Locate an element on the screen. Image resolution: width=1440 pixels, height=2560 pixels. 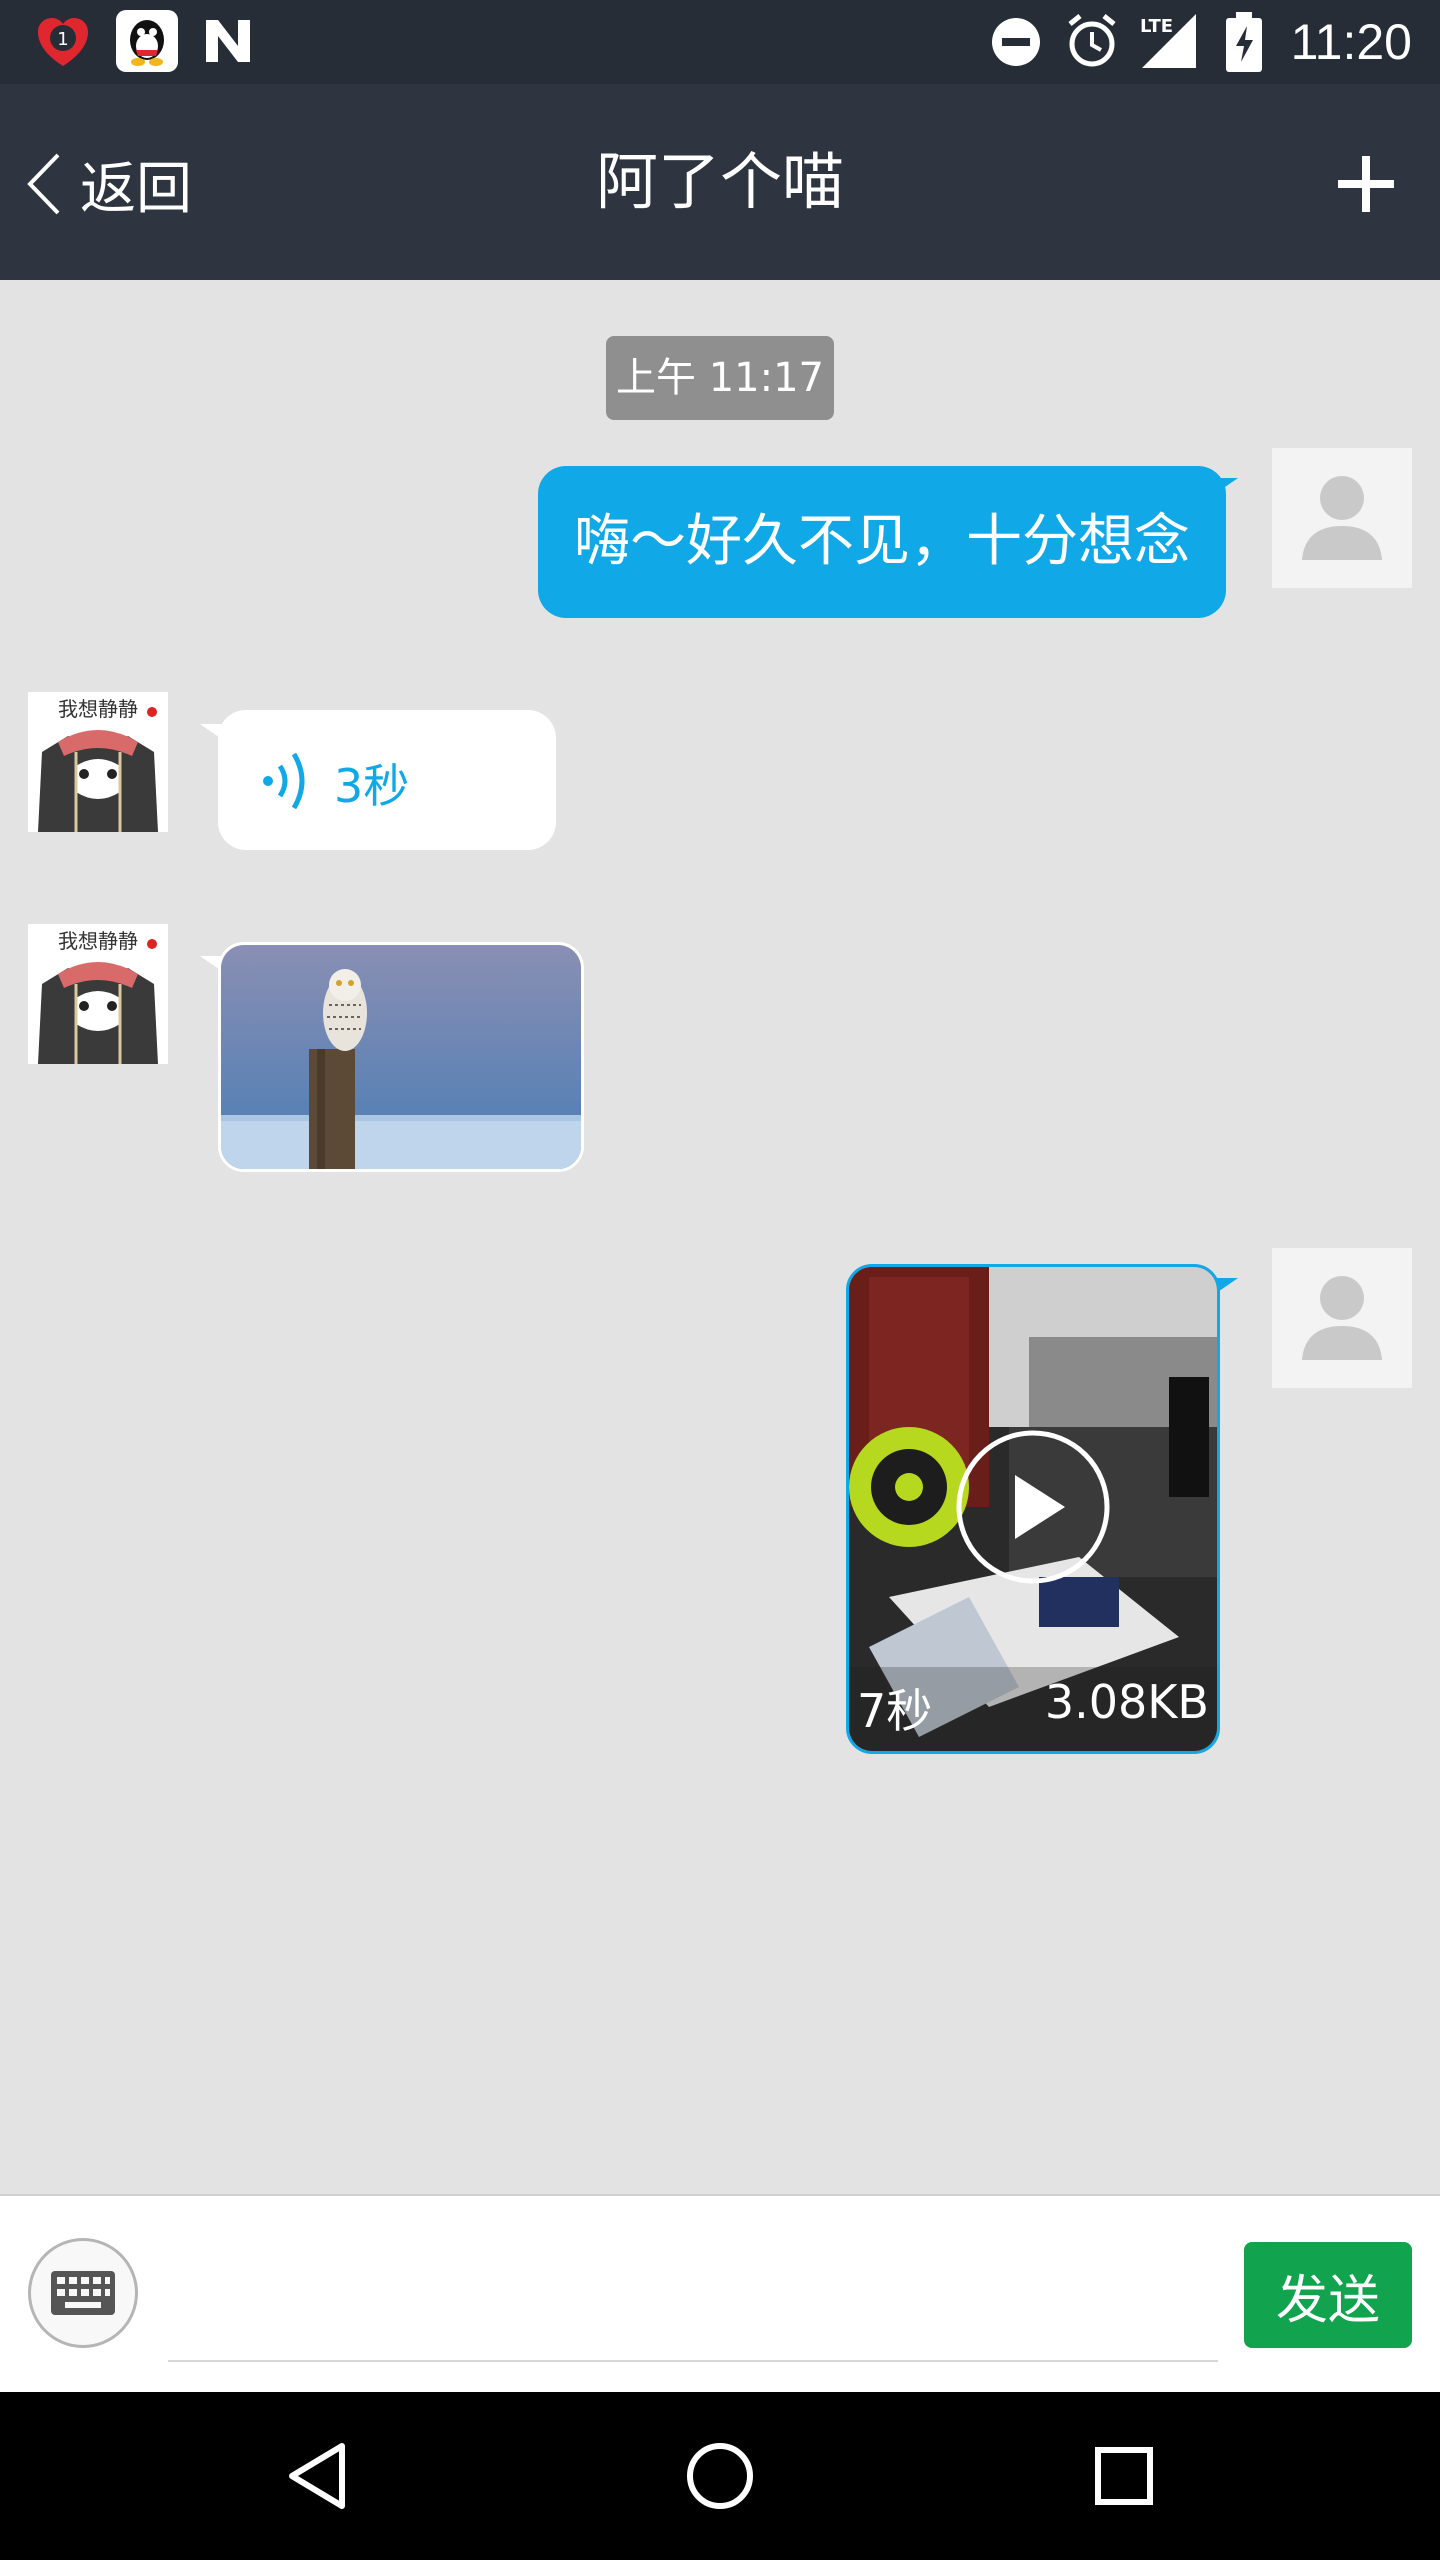
message-timestamp: 上午 11:17 is located at coordinates (720, 378).